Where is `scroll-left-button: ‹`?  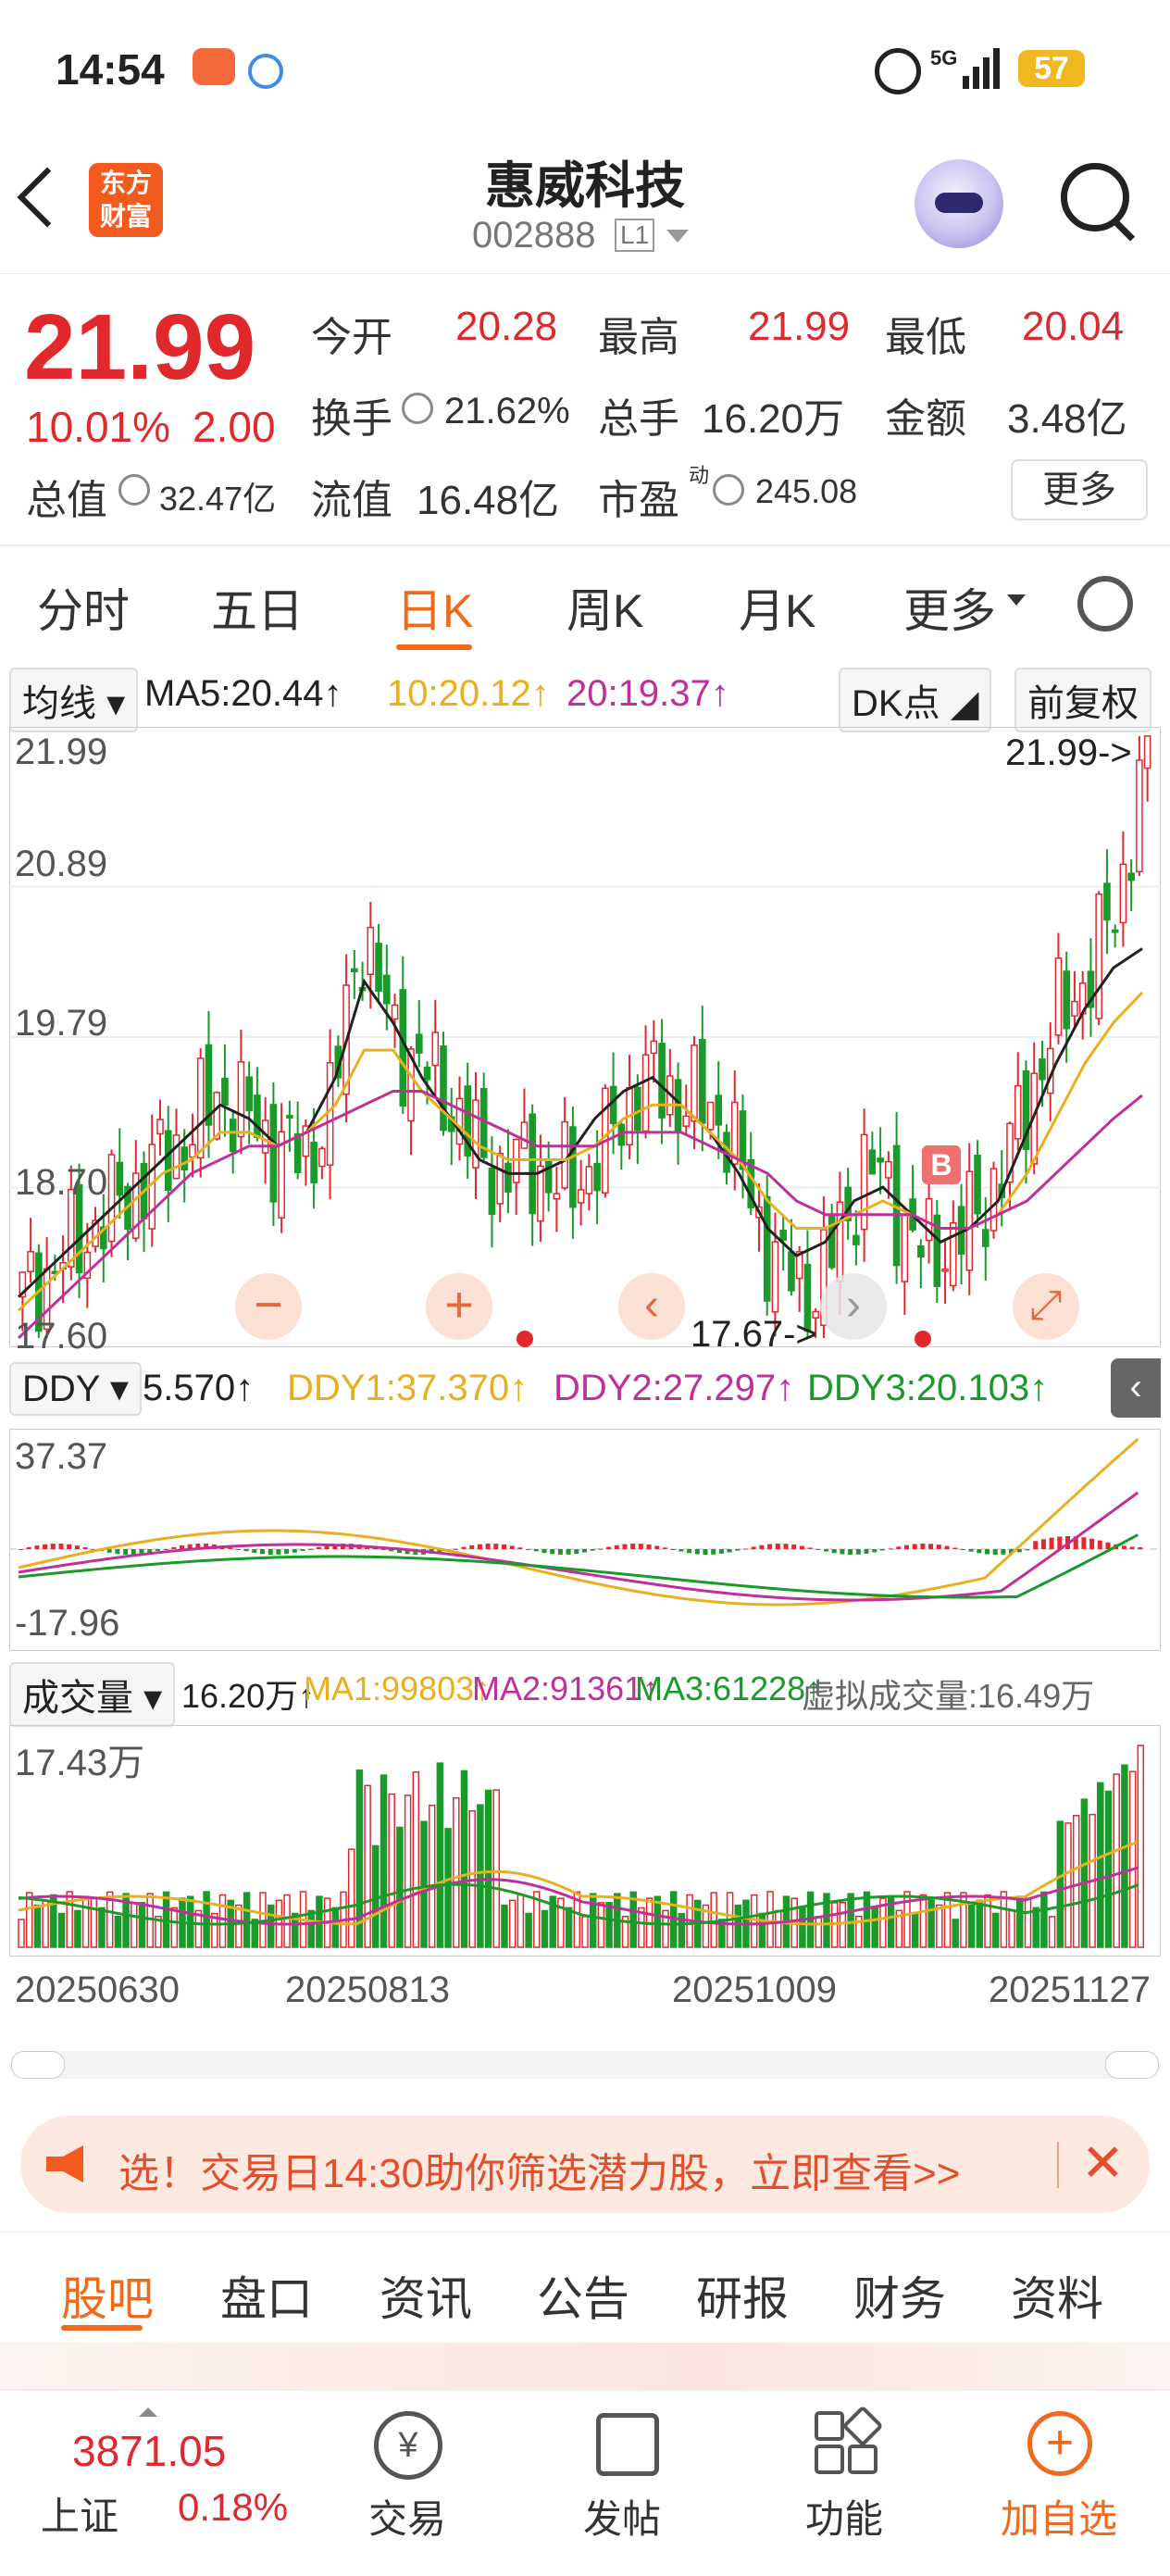
scroll-left-button: ‹ is located at coordinates (651, 1307).